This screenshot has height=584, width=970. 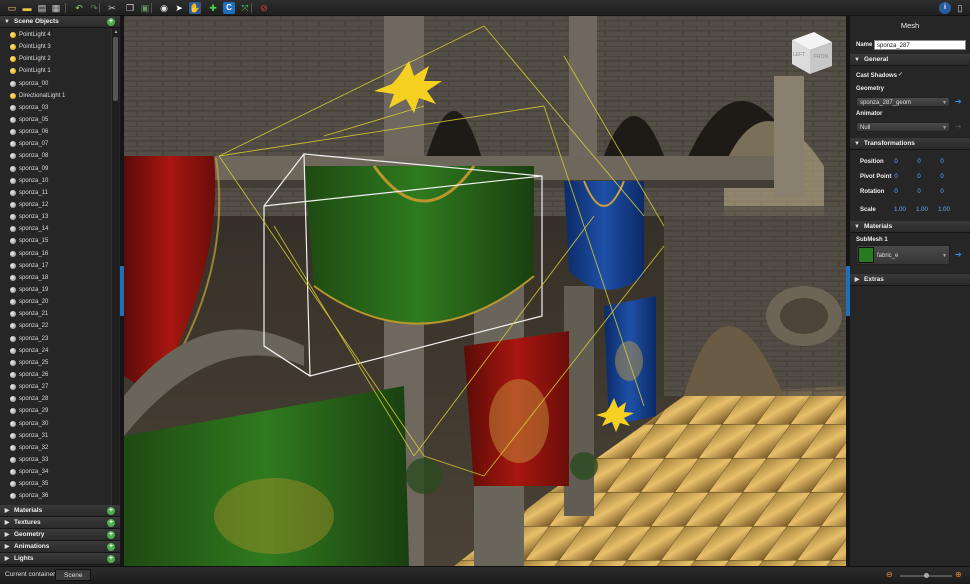 I want to click on position-y: 0, so click(x=919, y=162).